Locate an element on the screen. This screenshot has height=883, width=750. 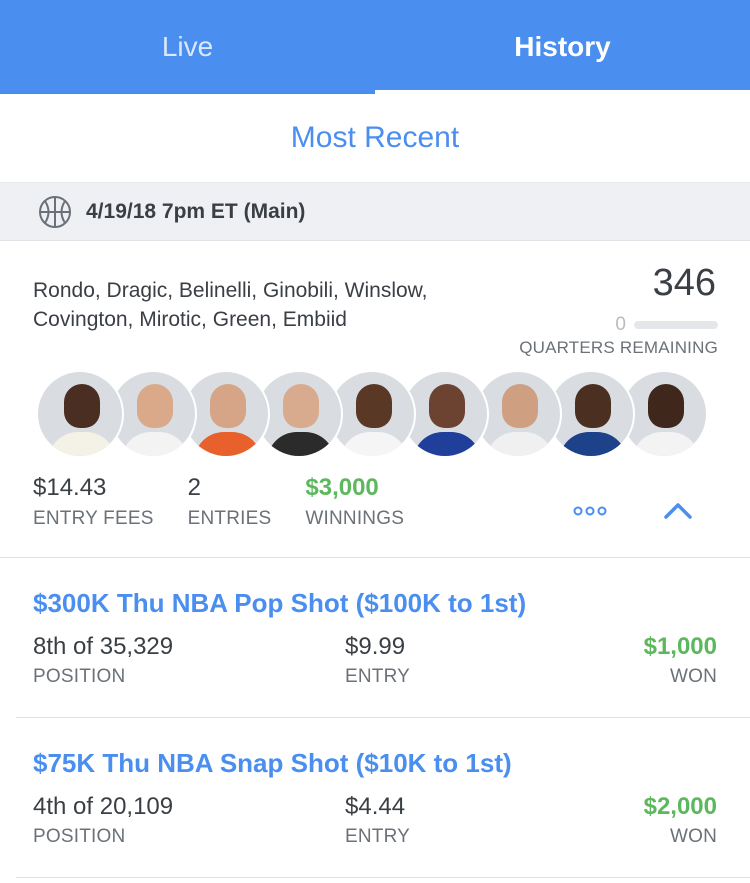
tab-bar: Live History is located at coordinates (375, 47).